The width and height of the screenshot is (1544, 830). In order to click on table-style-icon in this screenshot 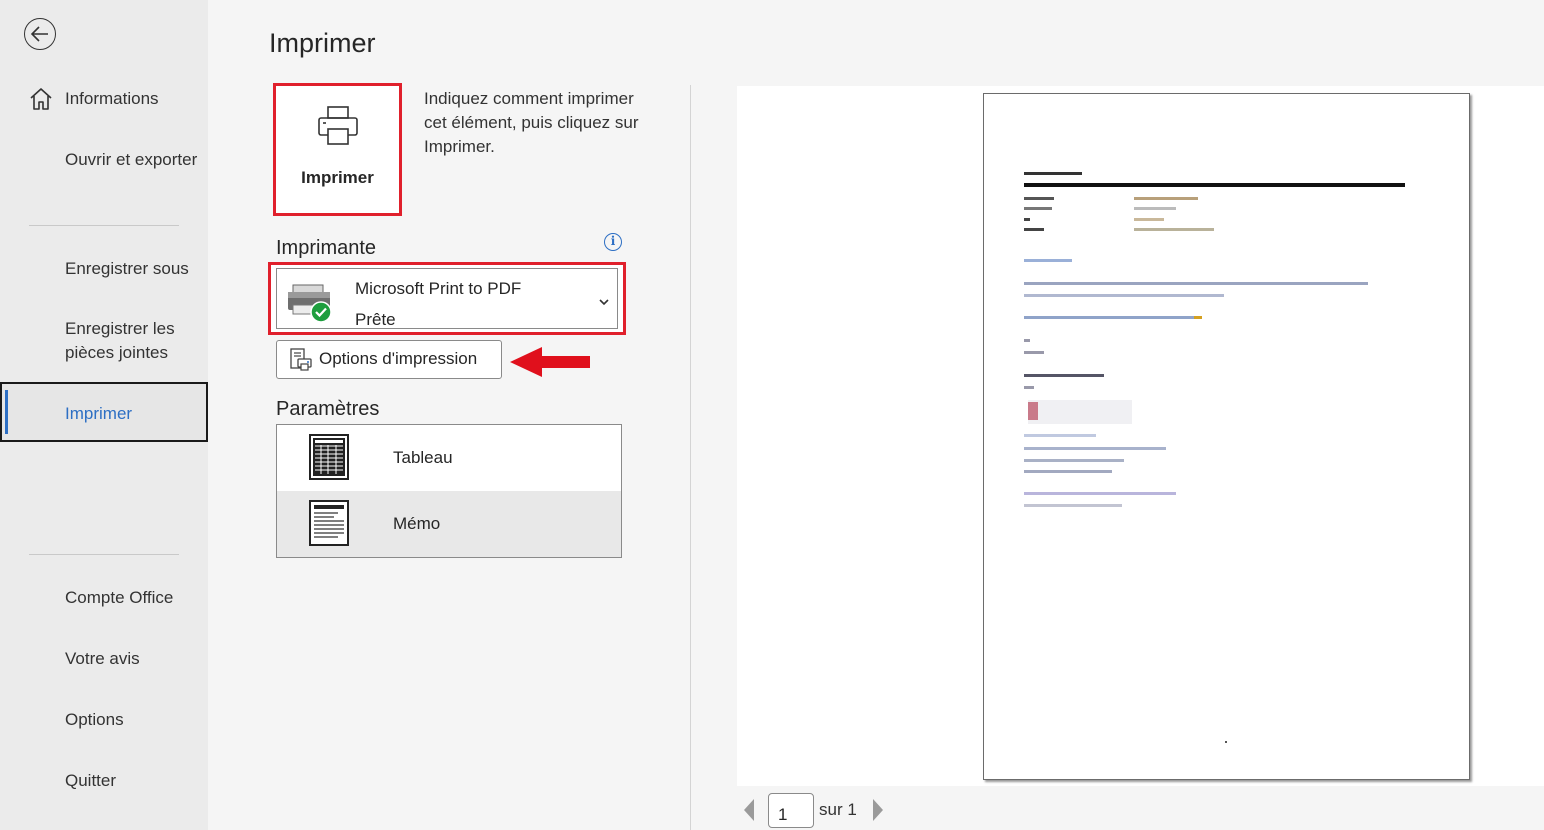, I will do `click(329, 457)`.